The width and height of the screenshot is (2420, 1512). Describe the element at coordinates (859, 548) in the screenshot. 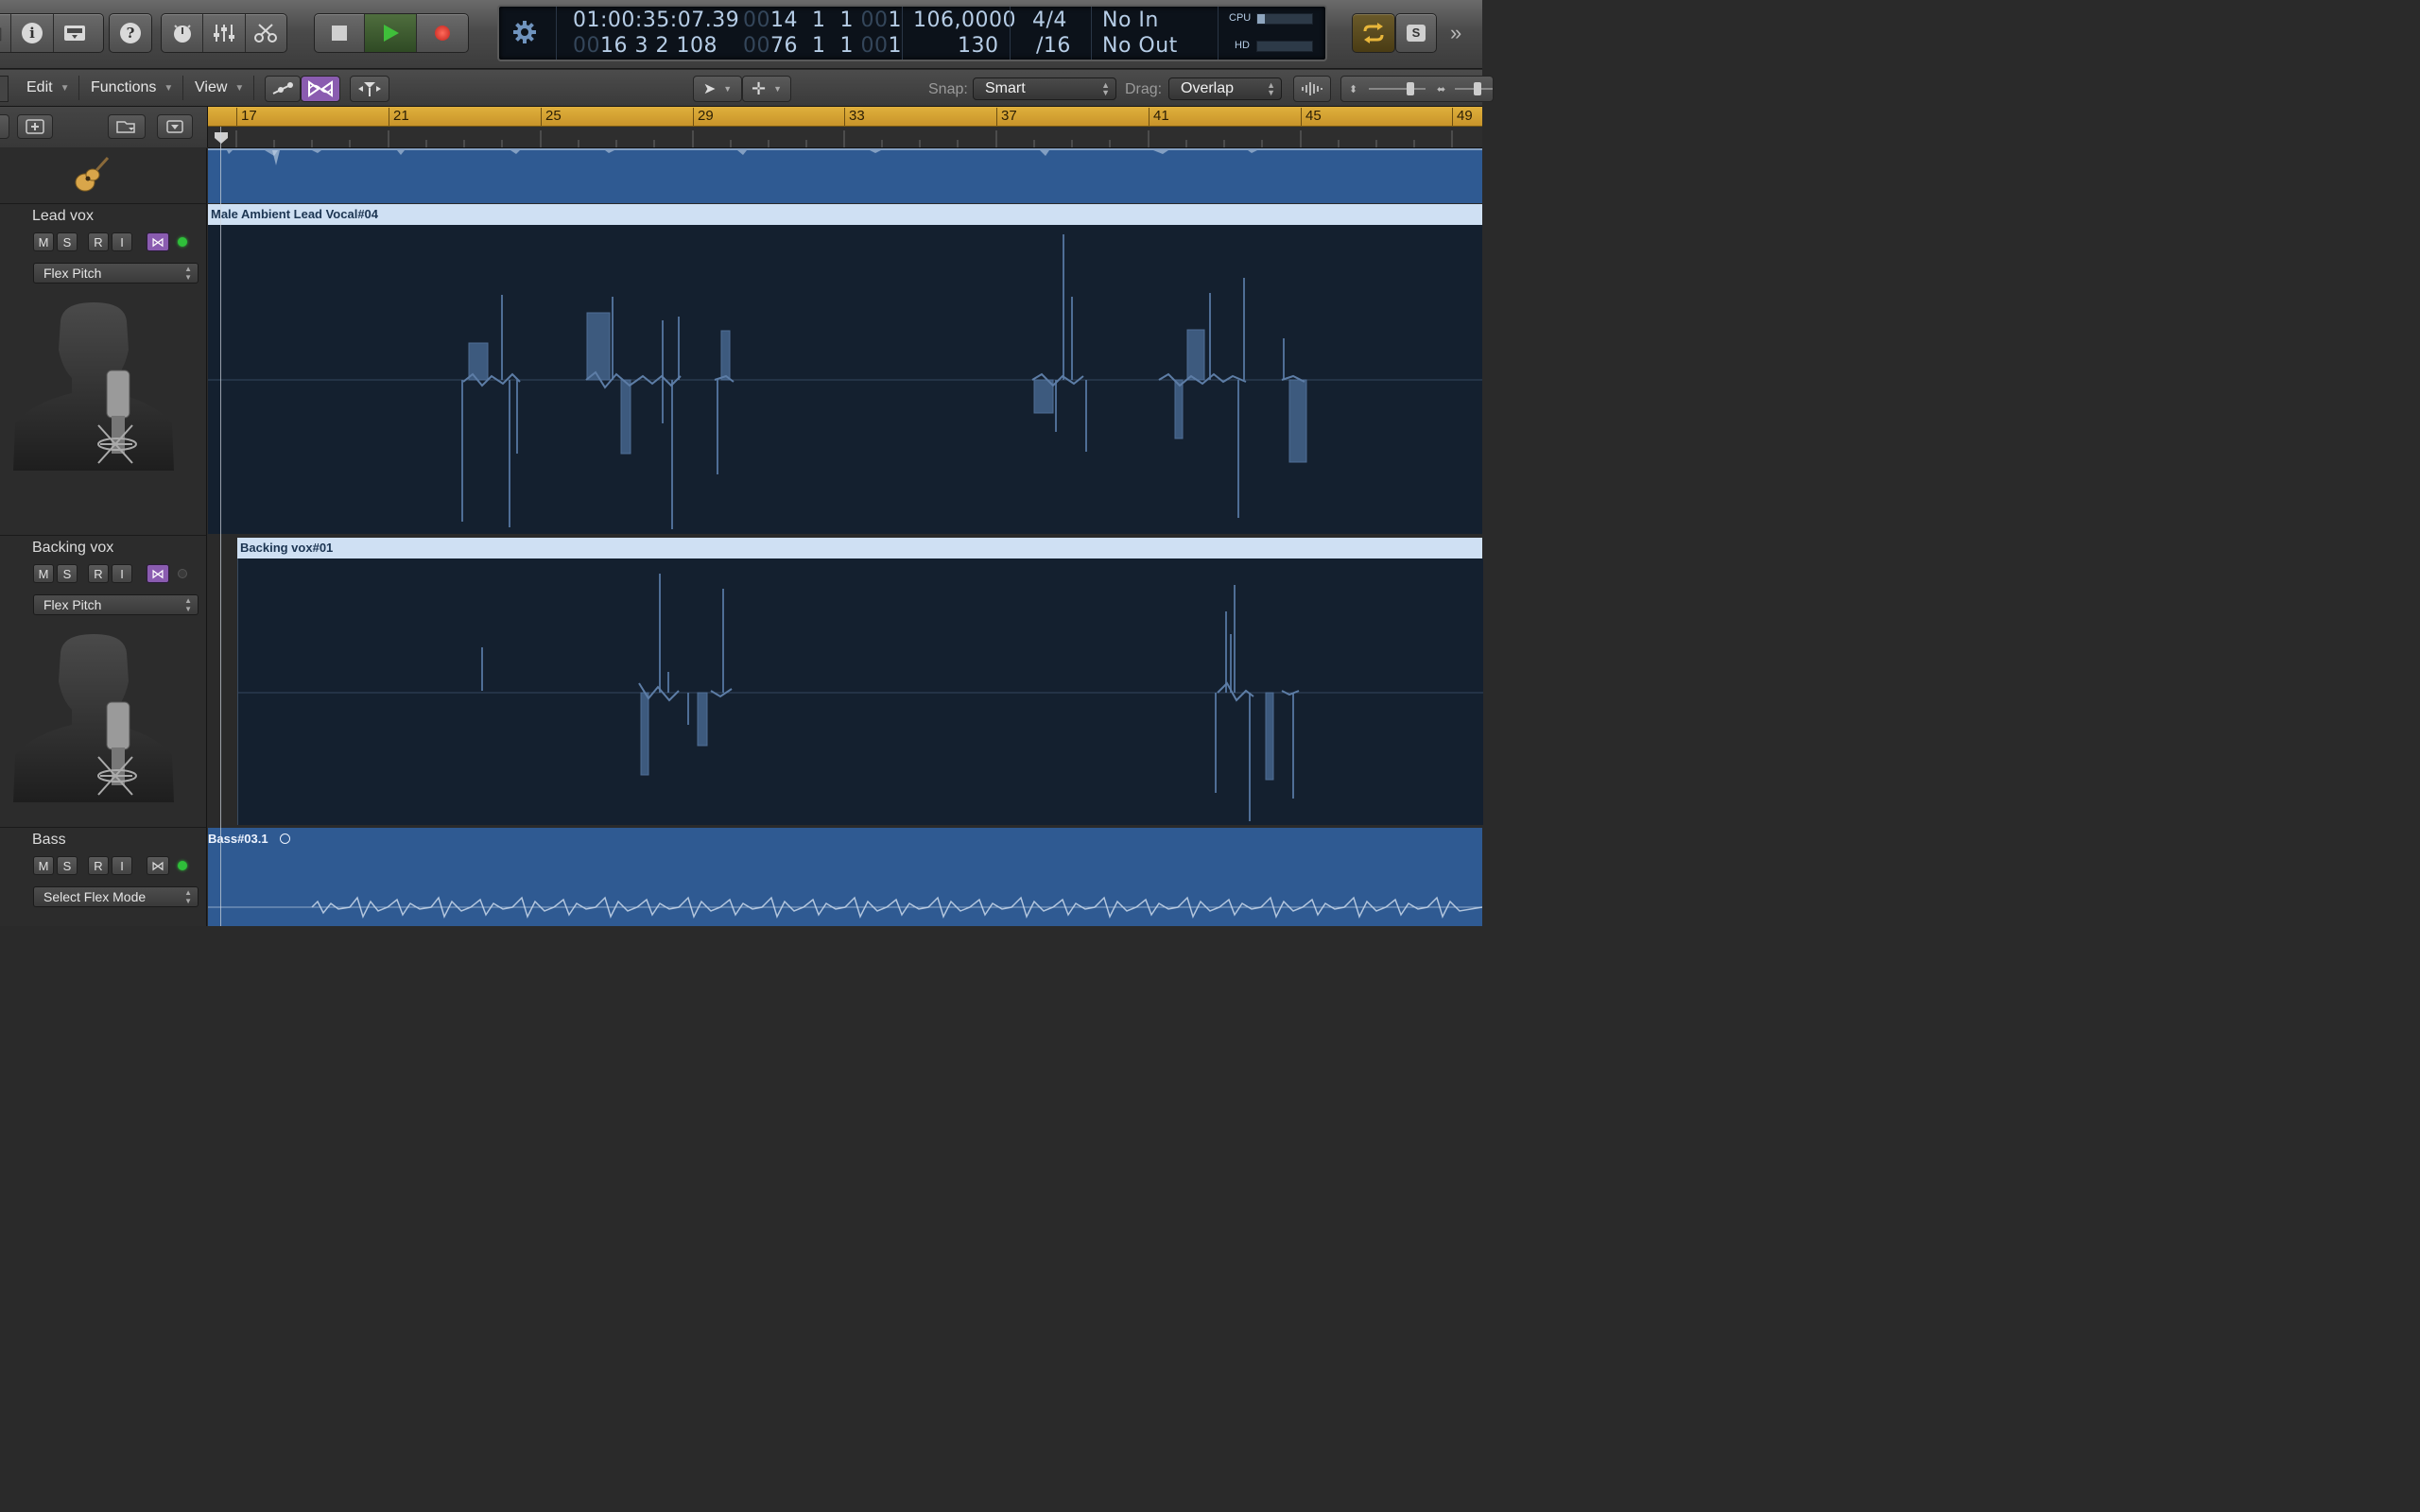

I see `region-name-backing-vox: Backing vox#01` at that location.